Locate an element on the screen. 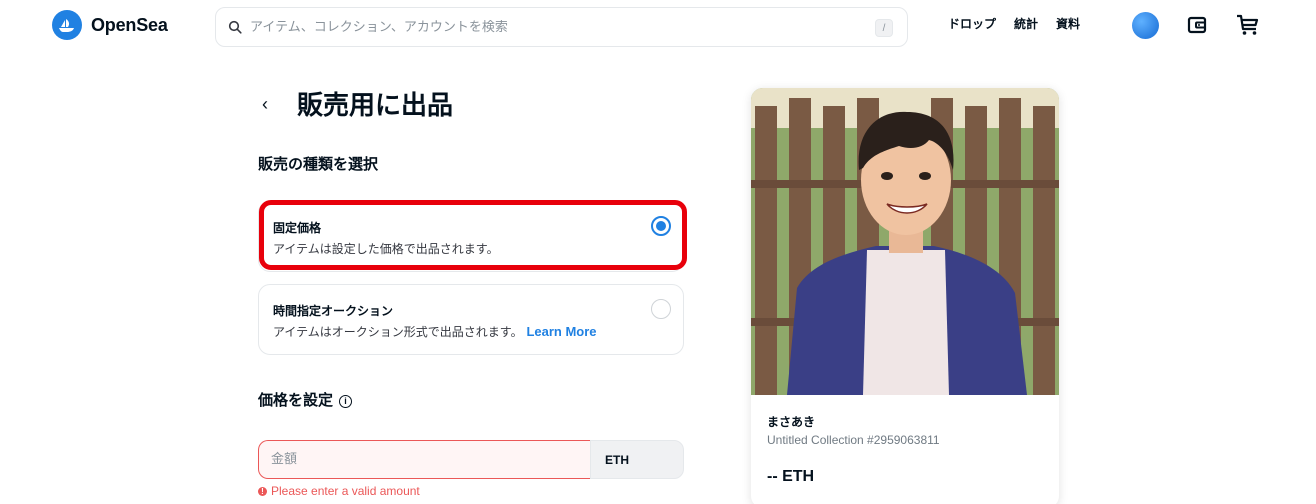 The image size is (1316, 504). option-description: アイテムはオークション形式で出品されます。 is located at coordinates (398, 332).